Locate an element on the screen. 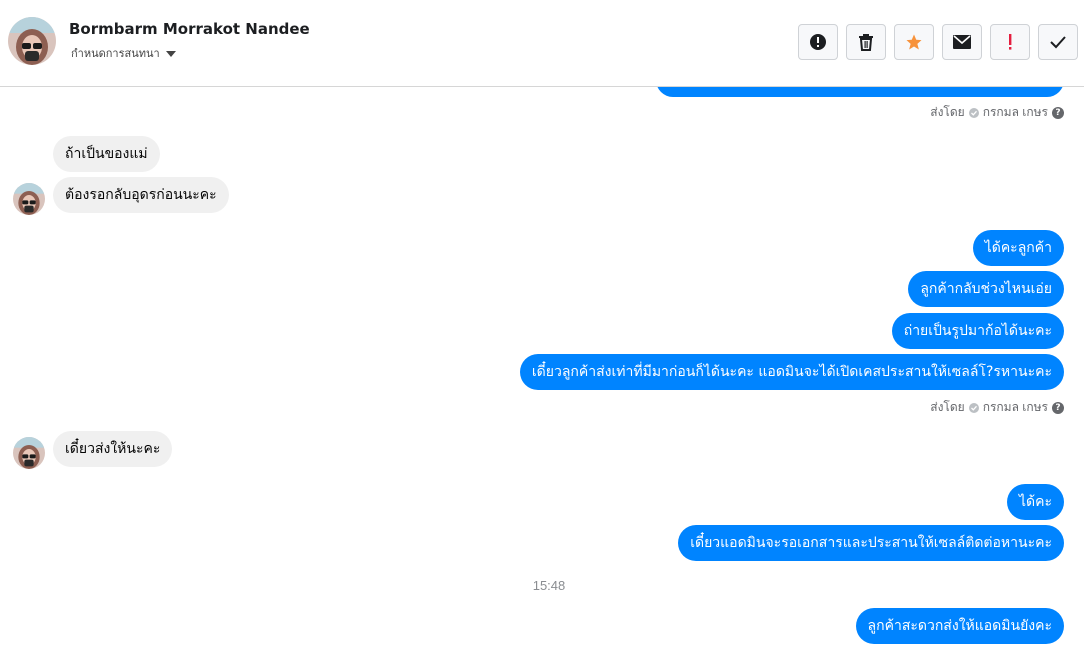 Image resolution: width=1084 pixels, height=652 pixels. mark-done-button is located at coordinates (1058, 42).